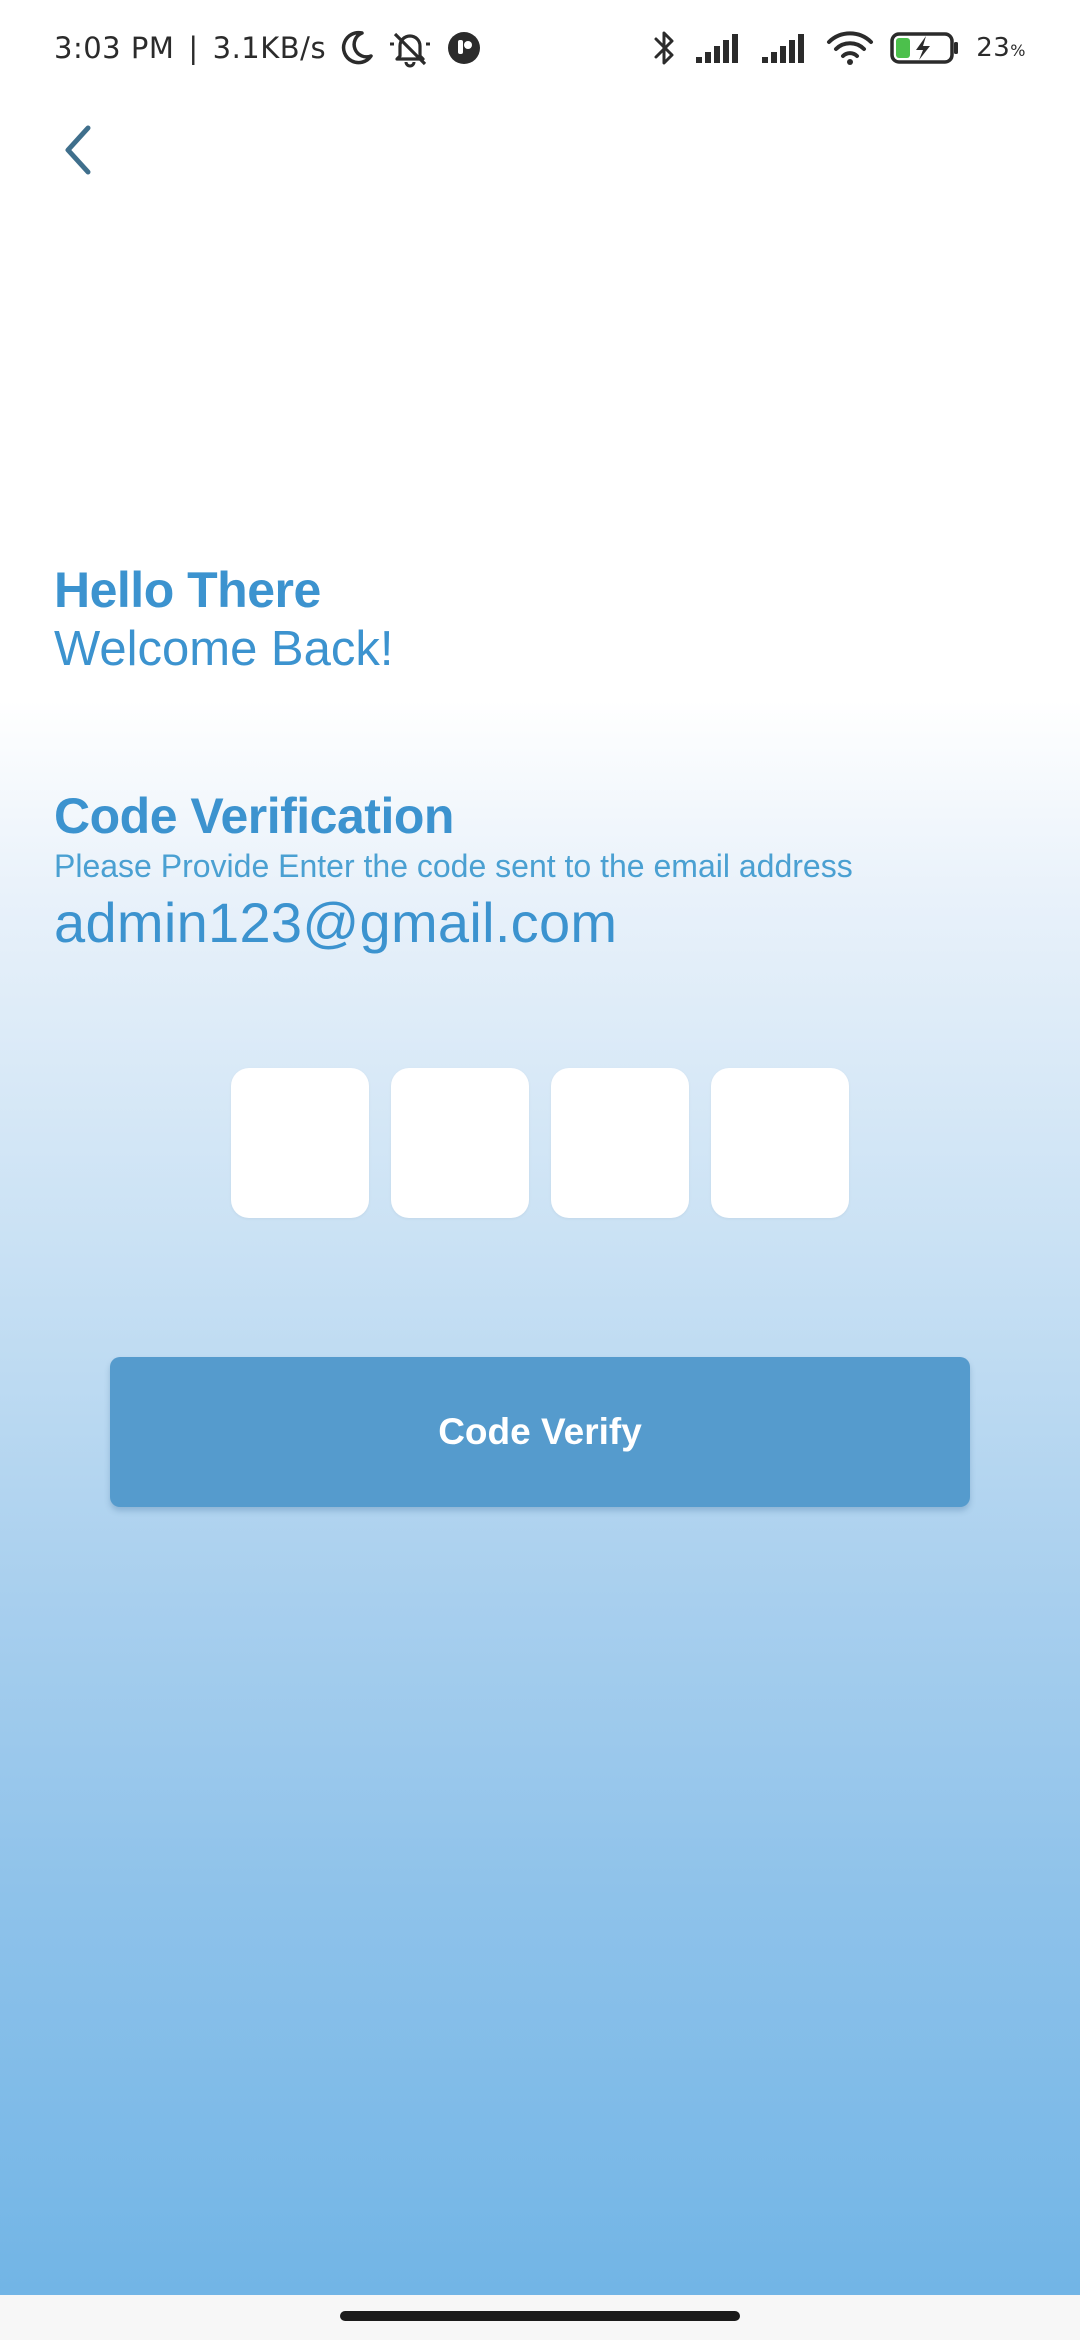 The image size is (1080, 2340). I want to click on greeting-welcome: Welcome Back!, so click(224, 649).